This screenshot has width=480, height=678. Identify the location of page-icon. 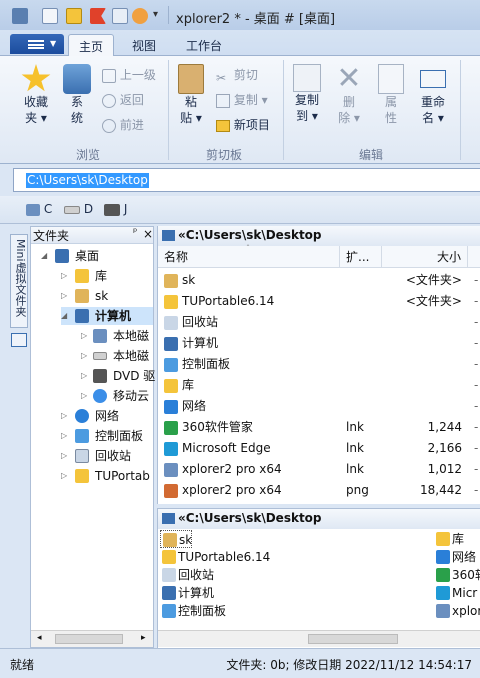
(120, 16).